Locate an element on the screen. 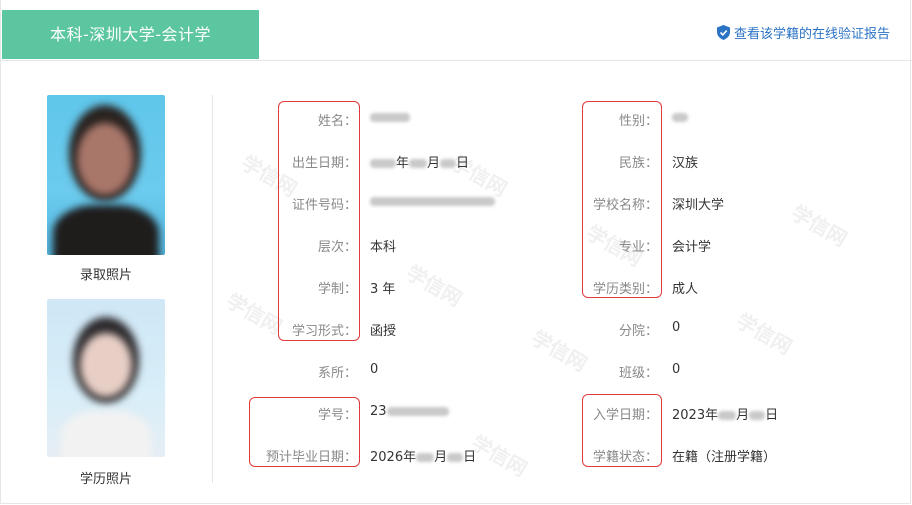 Image resolution: width=912 pixels, height=505 pixels. field-label-branch: 分院： is located at coordinates (638, 331).